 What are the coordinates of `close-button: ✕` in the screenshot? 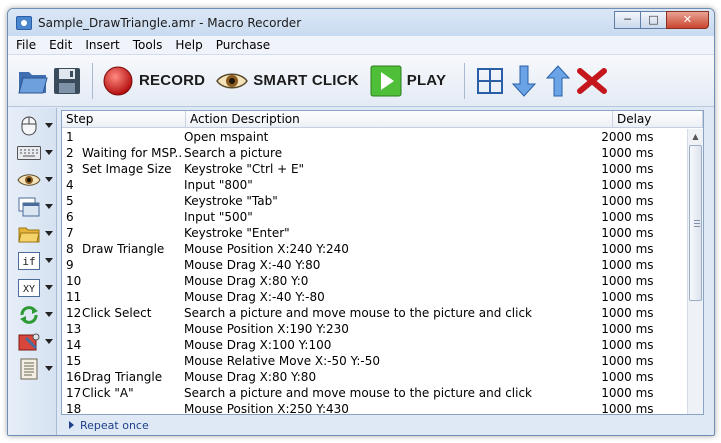 It's located at (687, 19).